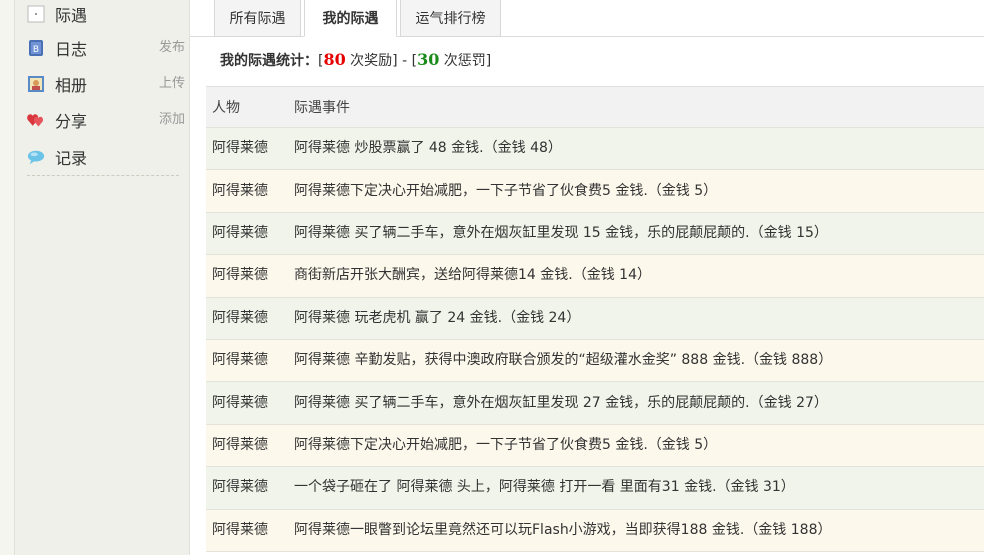 The image size is (984, 555). Describe the element at coordinates (71, 158) in the screenshot. I see `sidebar-item-label: 记录` at that location.